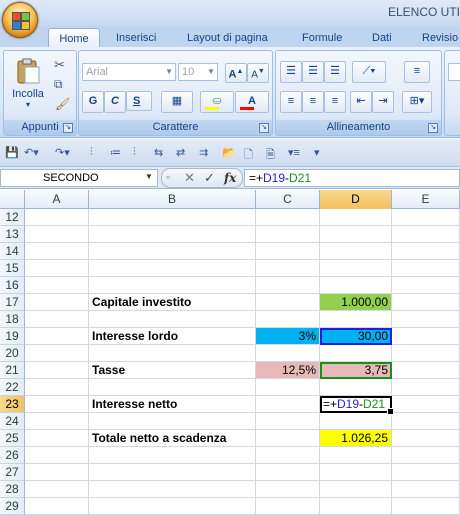 The height and width of the screenshot is (515, 460). What do you see at coordinates (335, 102) in the screenshot?
I see `align-right-button: ≡` at bounding box center [335, 102].